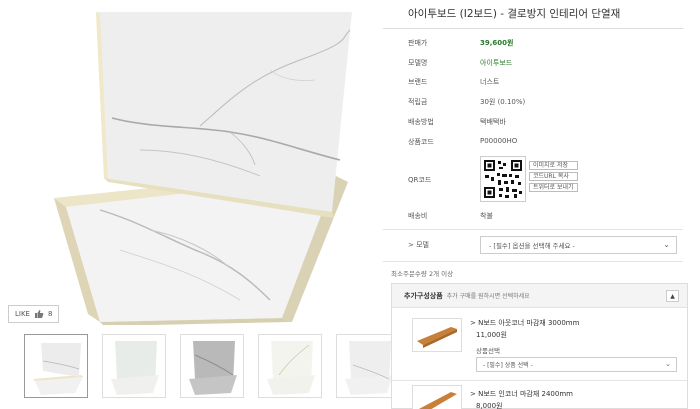  I want to click on addon-item: > N보드 인코너 마감재 2400mm 8,000원, so click(539, 395).